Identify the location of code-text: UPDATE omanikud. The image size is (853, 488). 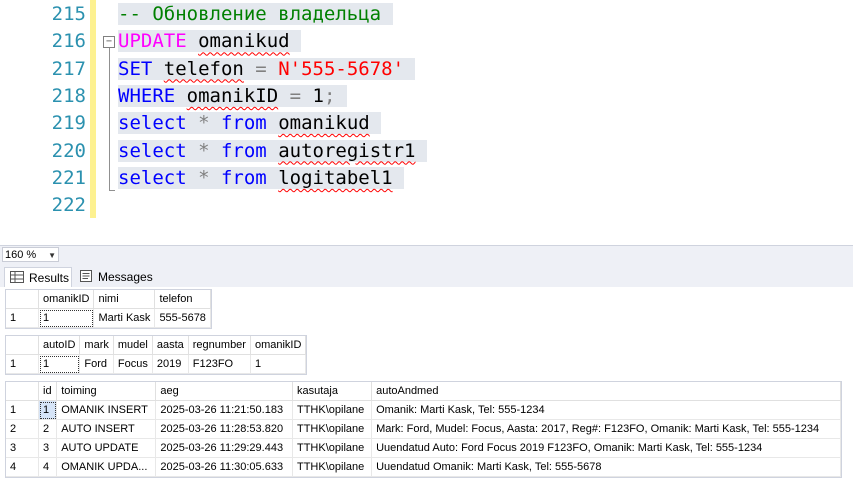
(210, 41).